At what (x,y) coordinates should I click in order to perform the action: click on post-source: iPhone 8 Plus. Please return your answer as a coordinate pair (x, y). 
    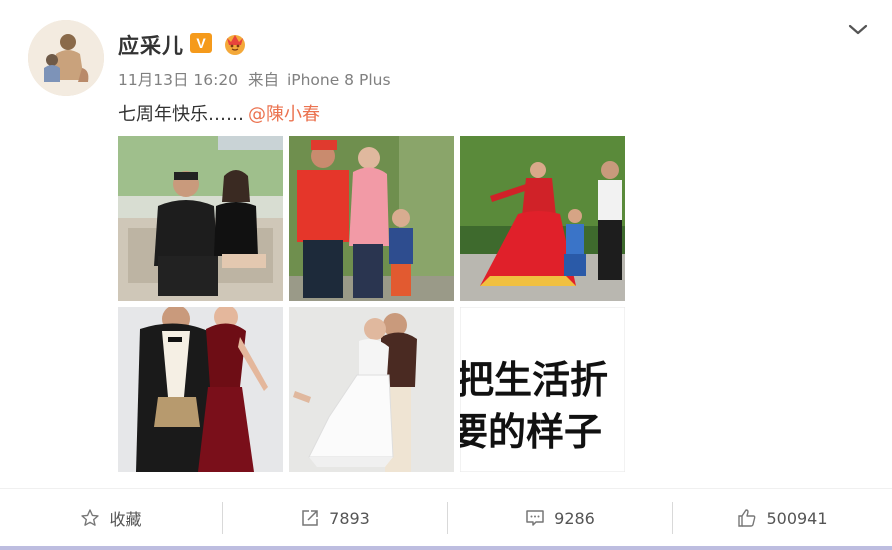
    Looking at the image, I should click on (339, 80).